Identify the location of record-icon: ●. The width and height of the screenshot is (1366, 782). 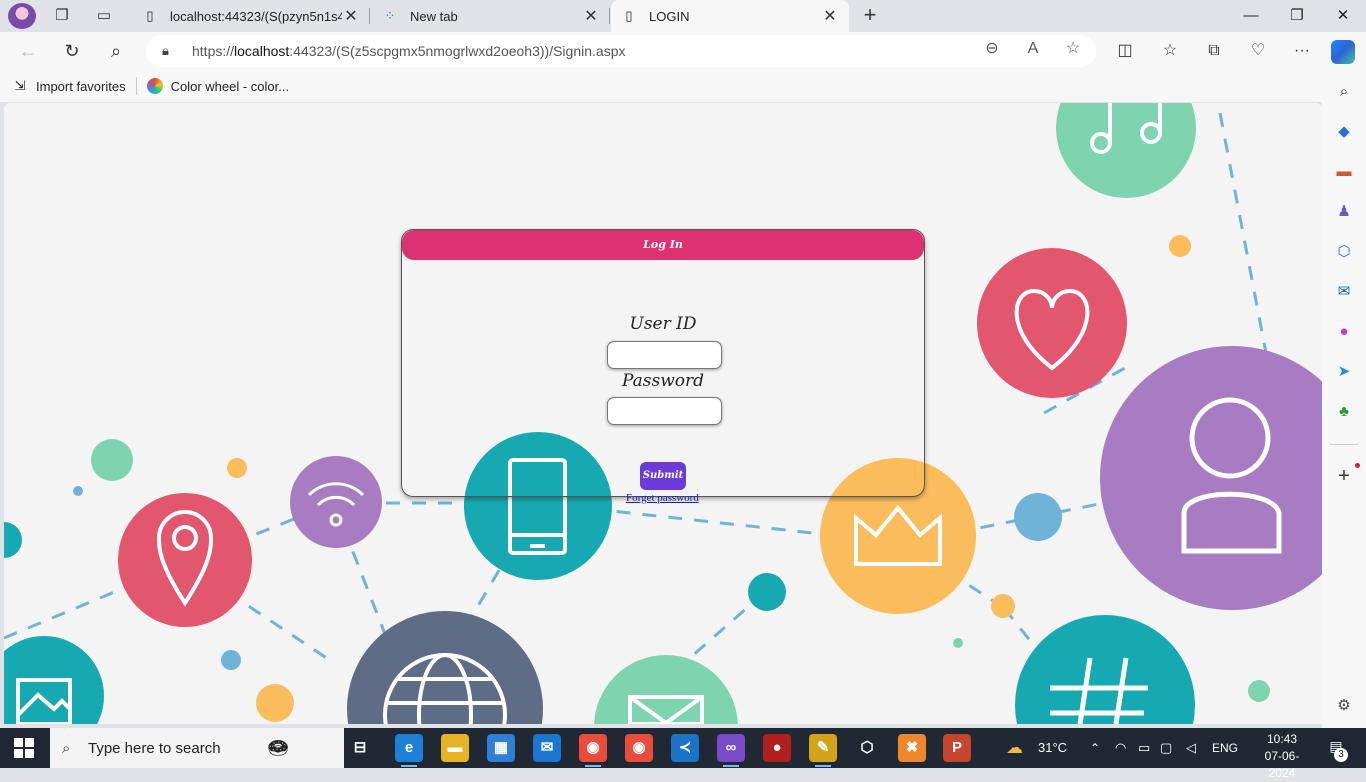
(777, 748).